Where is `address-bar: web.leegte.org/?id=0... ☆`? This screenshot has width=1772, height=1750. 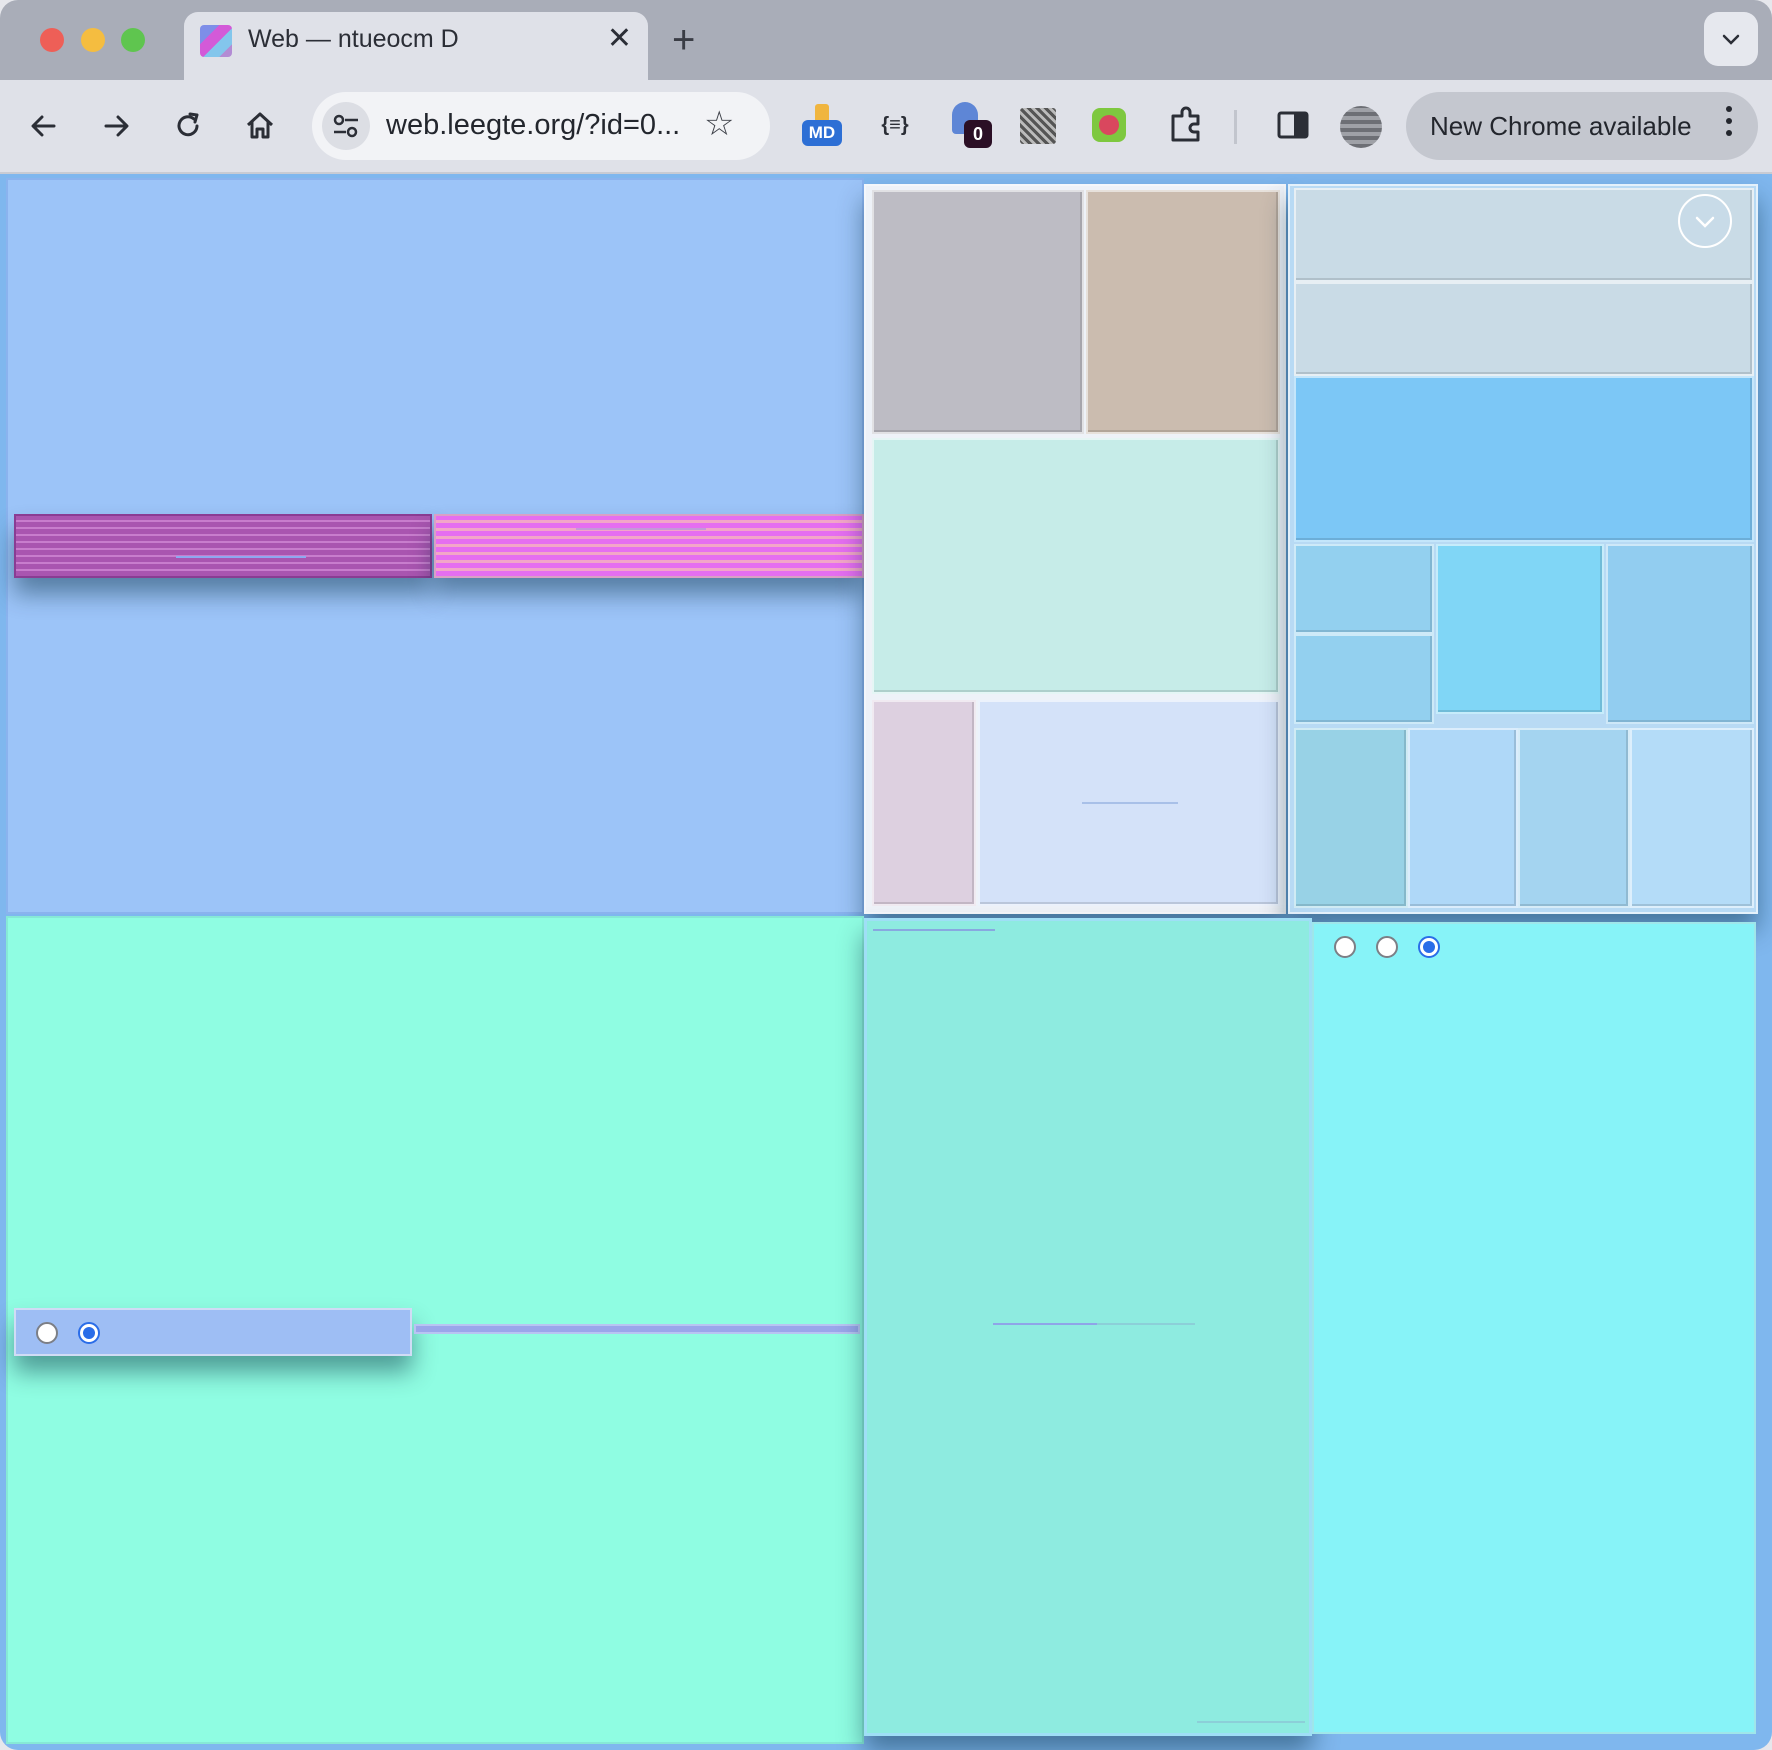
address-bar: web.leegte.org/?id=0... ☆ is located at coordinates (541, 126).